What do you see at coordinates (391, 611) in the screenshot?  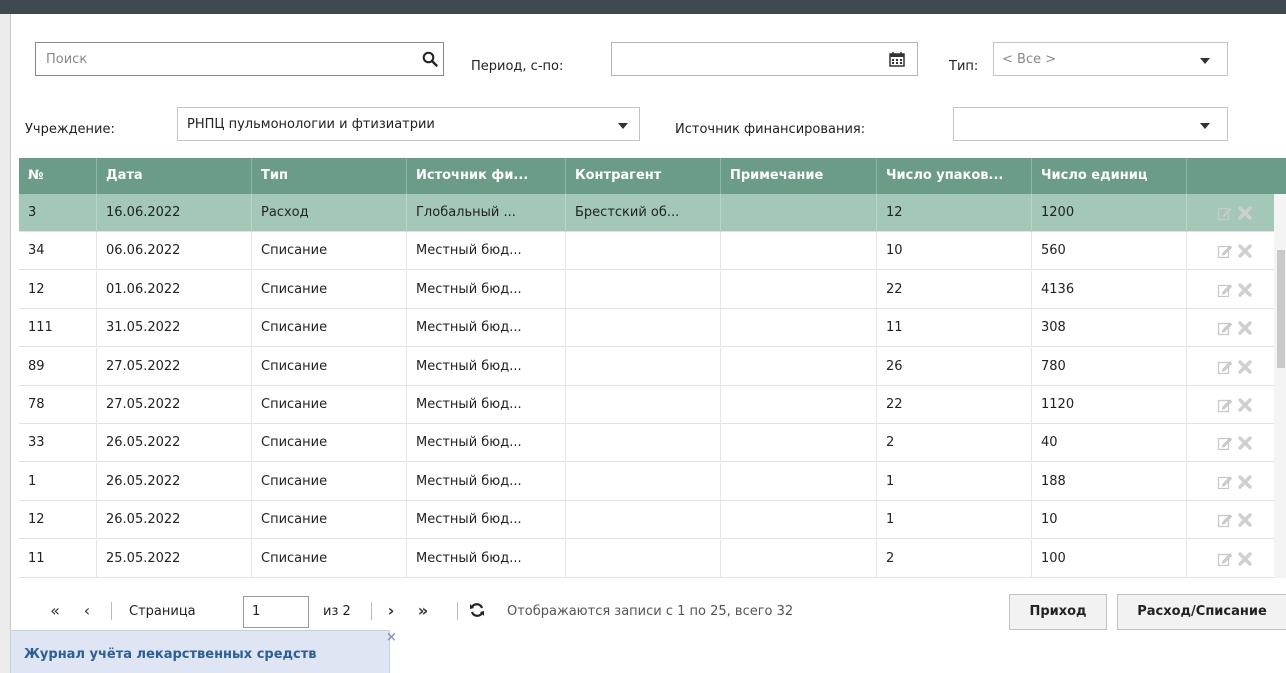 I see `next-page-icon: ›` at bounding box center [391, 611].